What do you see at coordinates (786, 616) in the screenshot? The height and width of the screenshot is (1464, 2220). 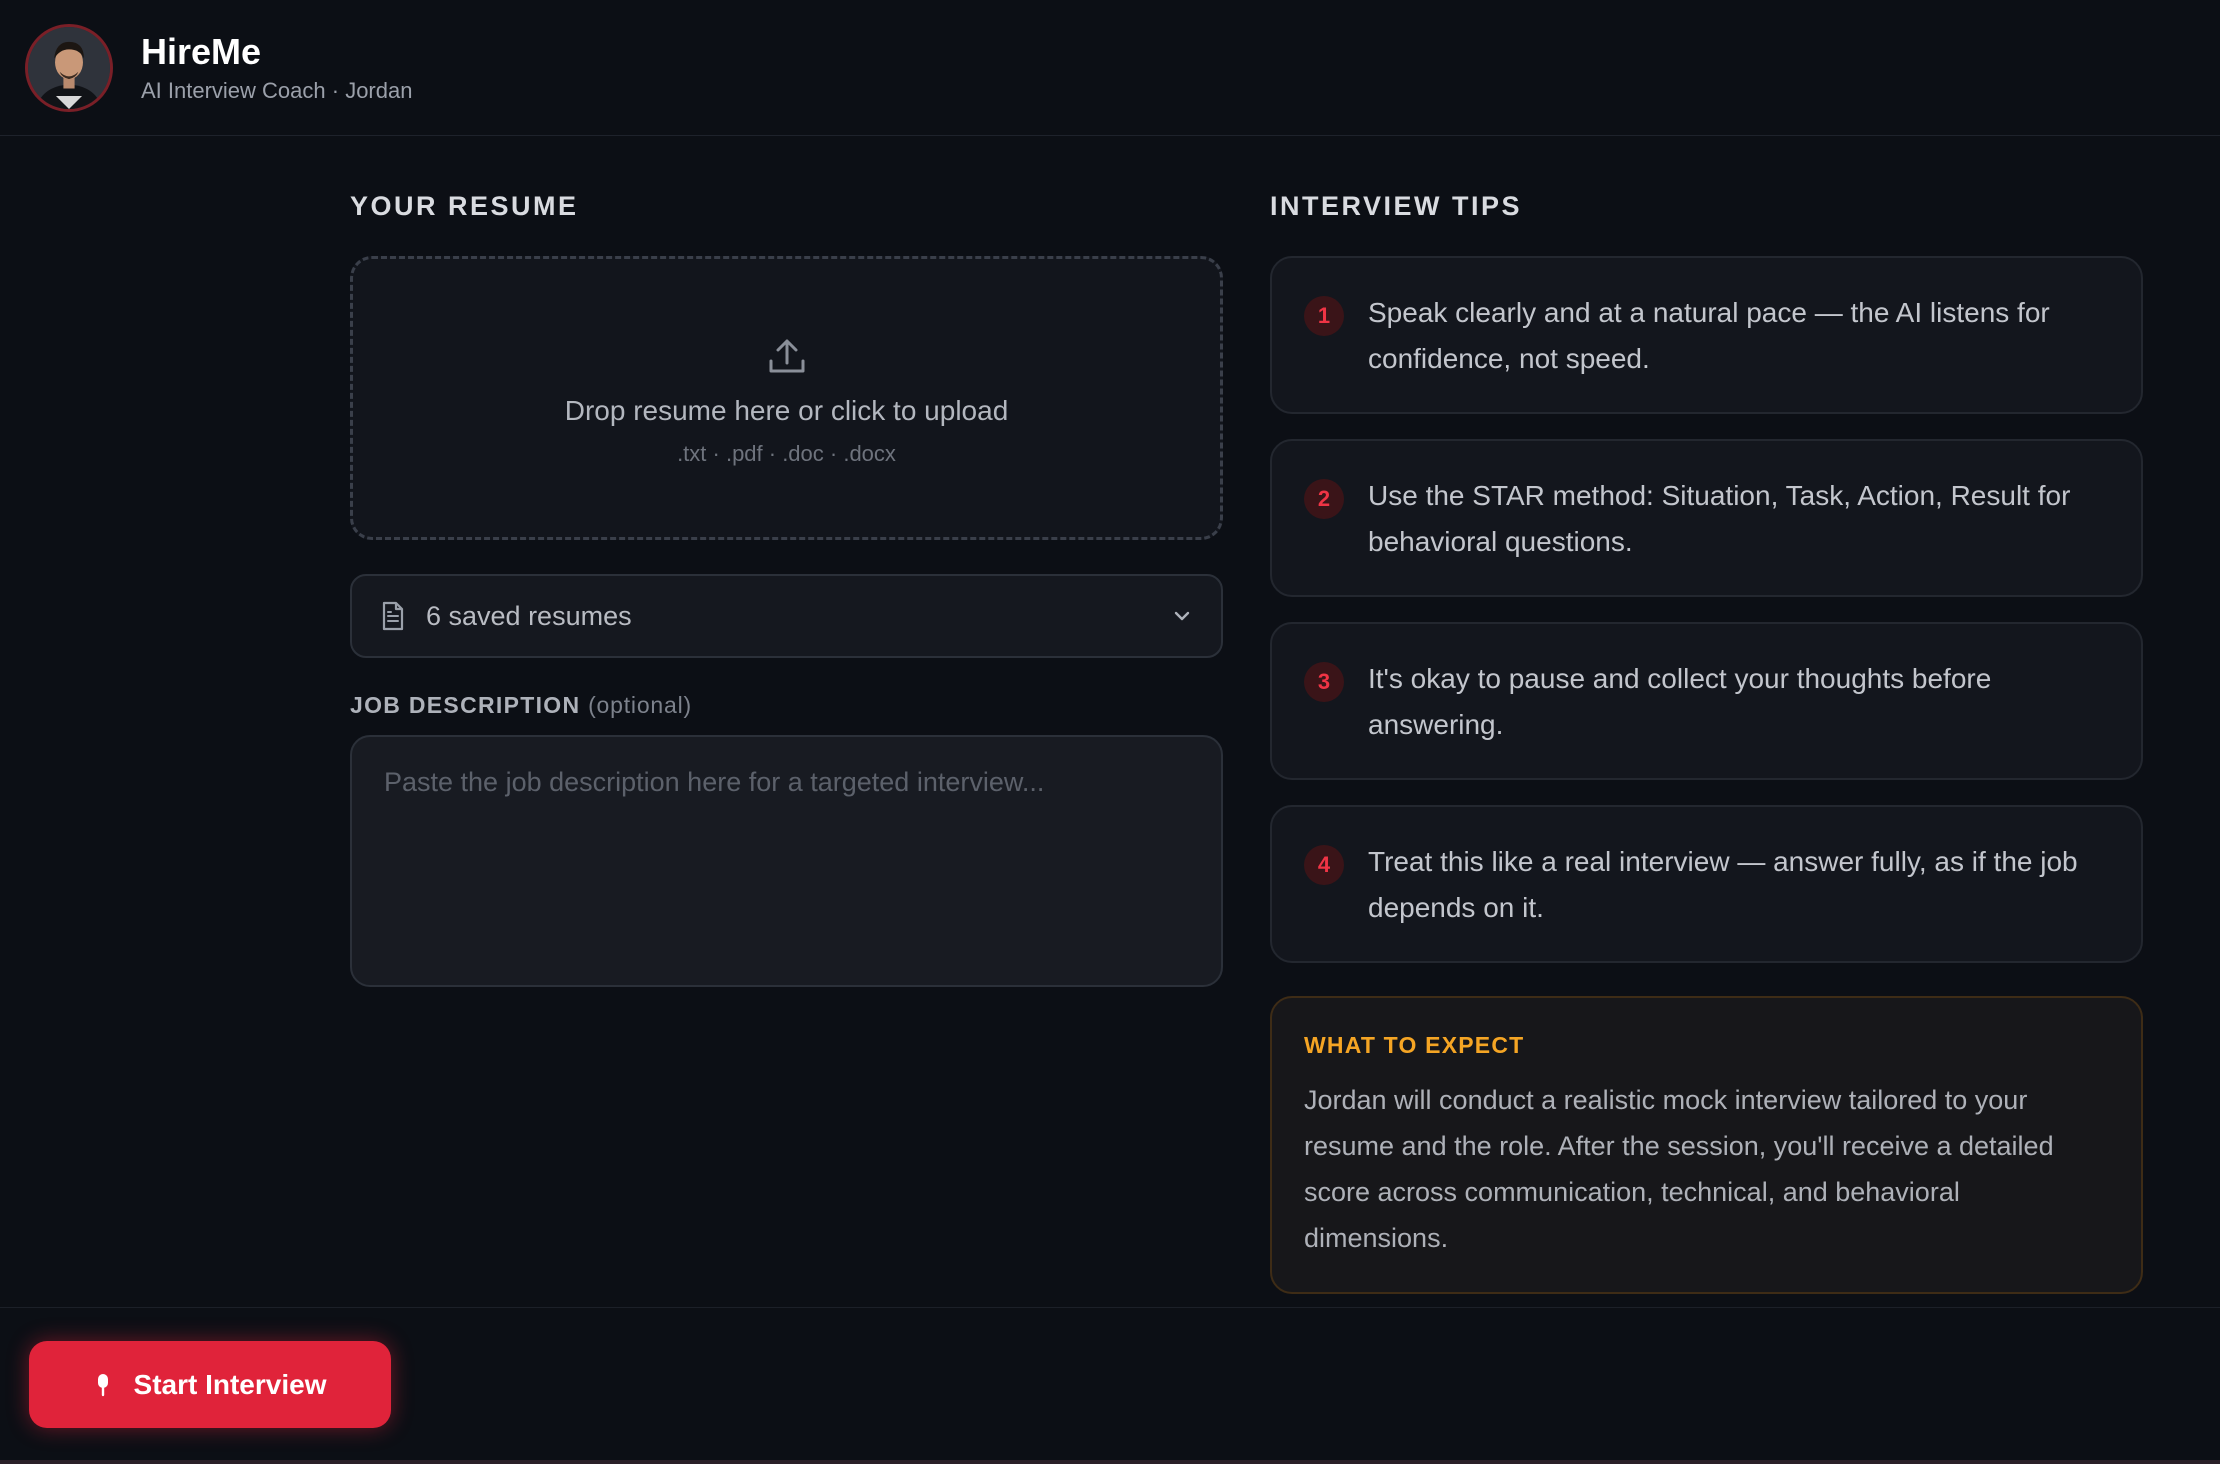 I see `saved-resumes-select: 6 saved resumes` at bounding box center [786, 616].